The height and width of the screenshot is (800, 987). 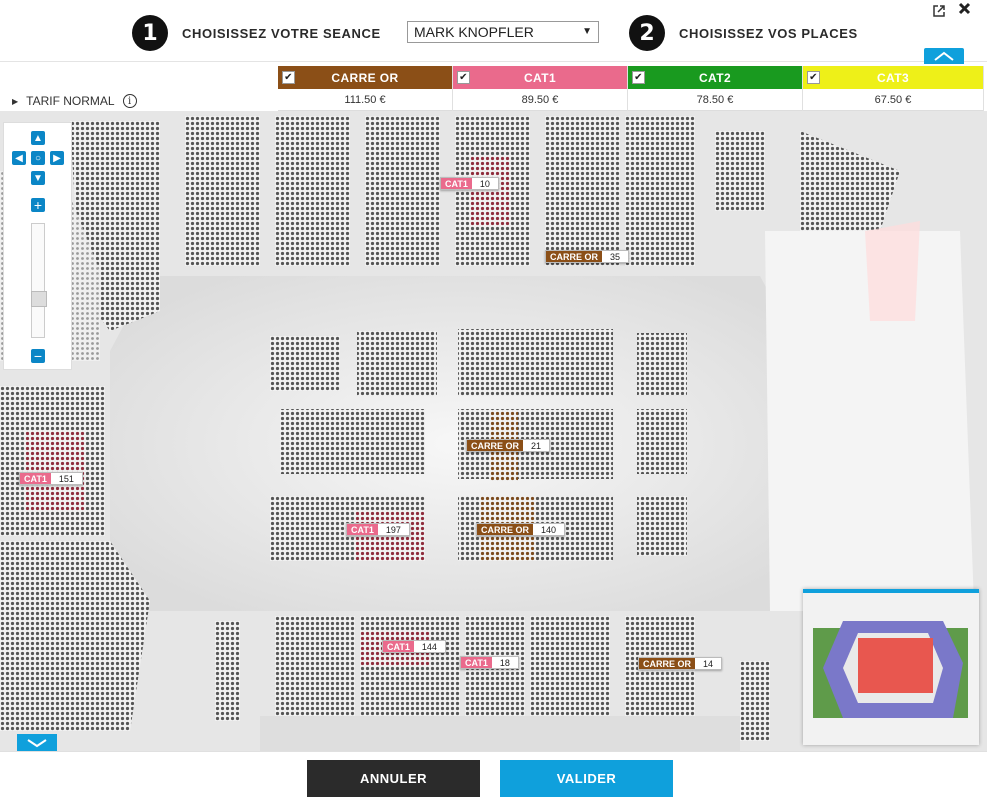 I want to click on step-1-number: 1, so click(x=150, y=33).